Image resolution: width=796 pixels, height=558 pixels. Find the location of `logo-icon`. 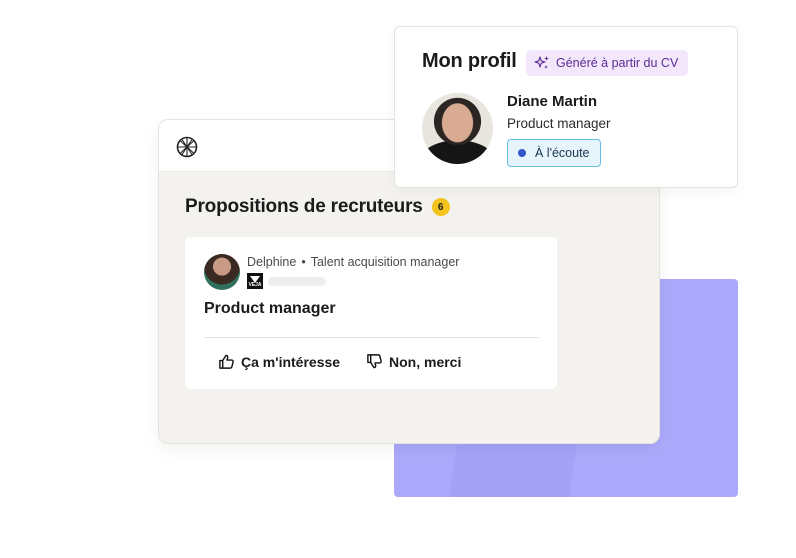

logo-icon is located at coordinates (187, 147).